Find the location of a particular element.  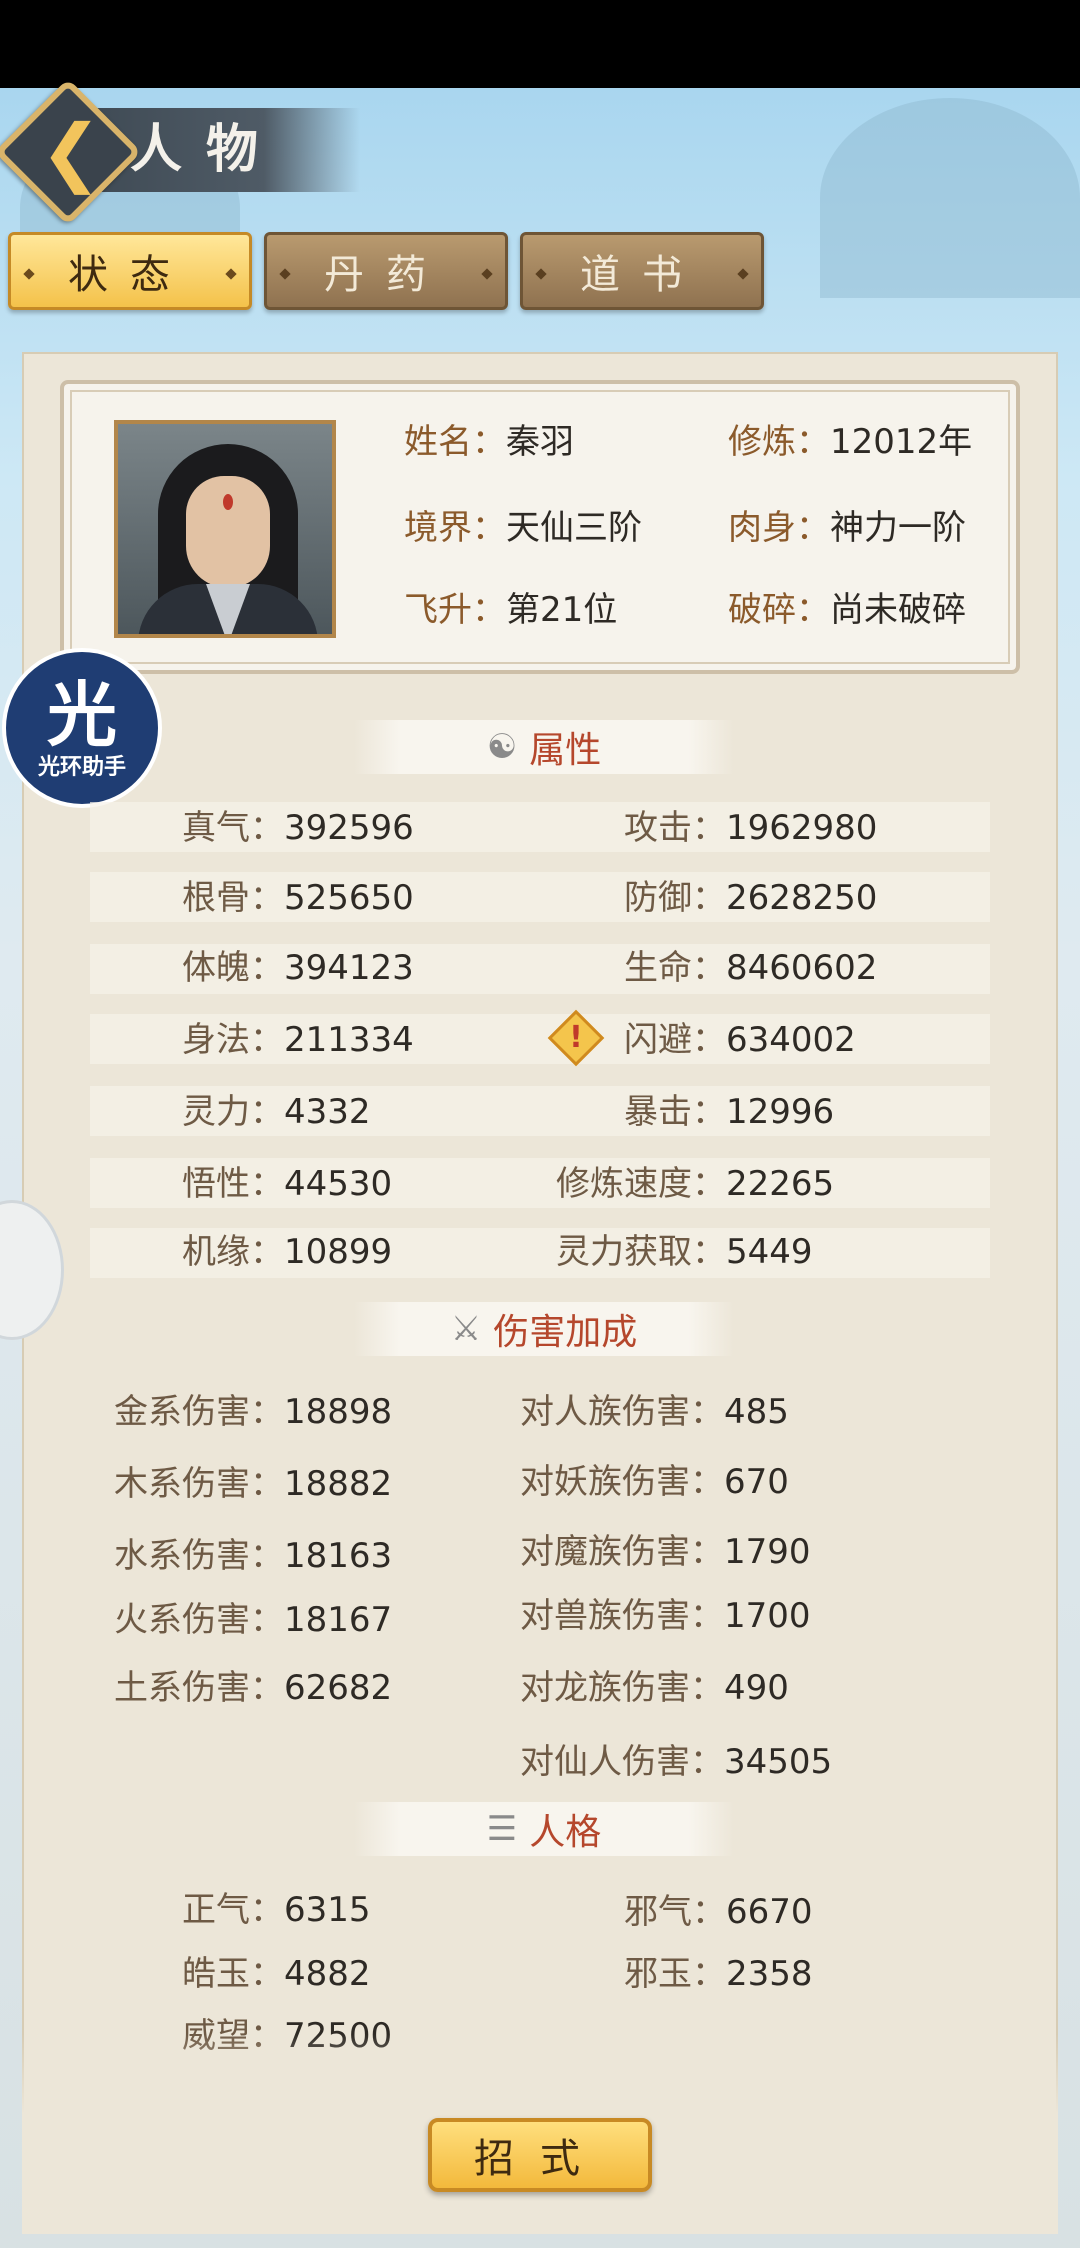

tab-elixir: 丹药 is located at coordinates (386, 271).